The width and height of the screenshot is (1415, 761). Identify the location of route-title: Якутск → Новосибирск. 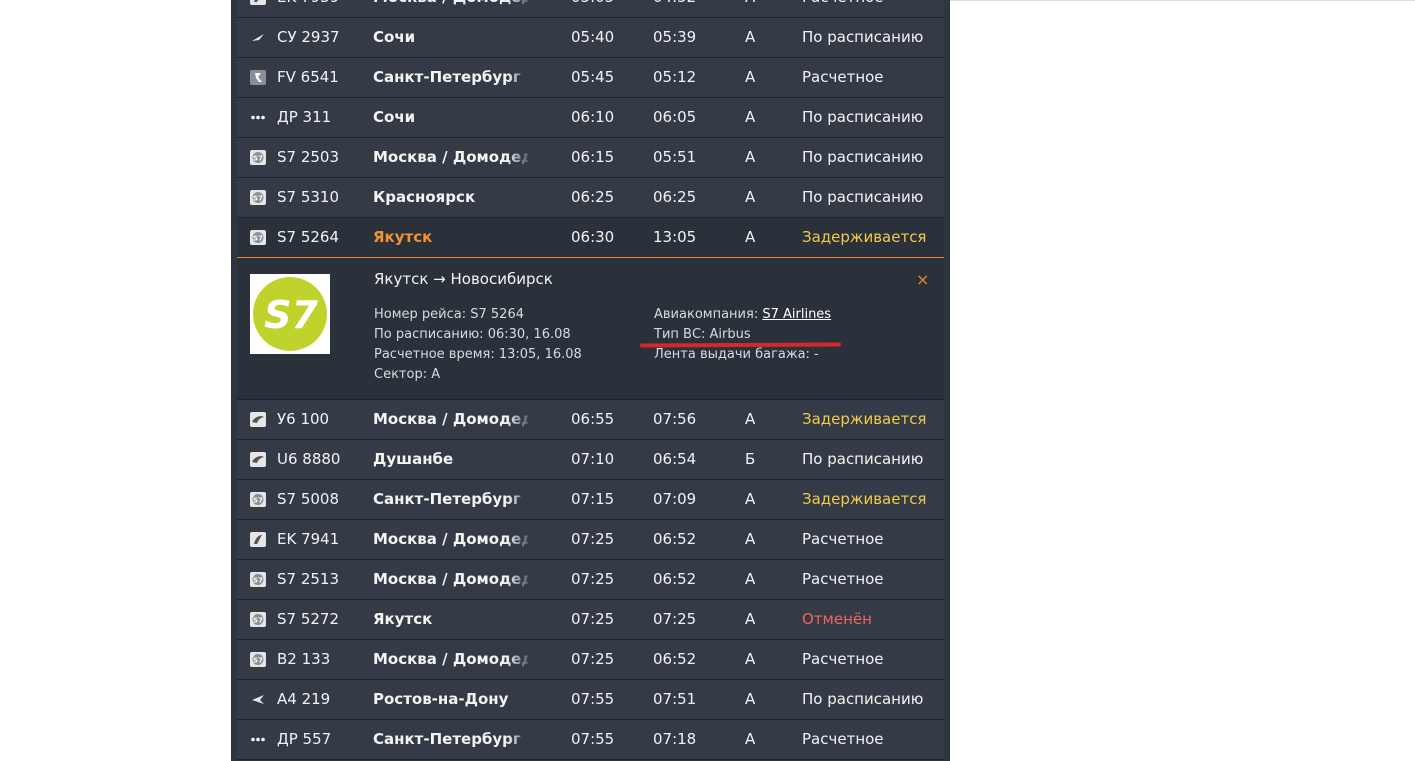
(463, 279).